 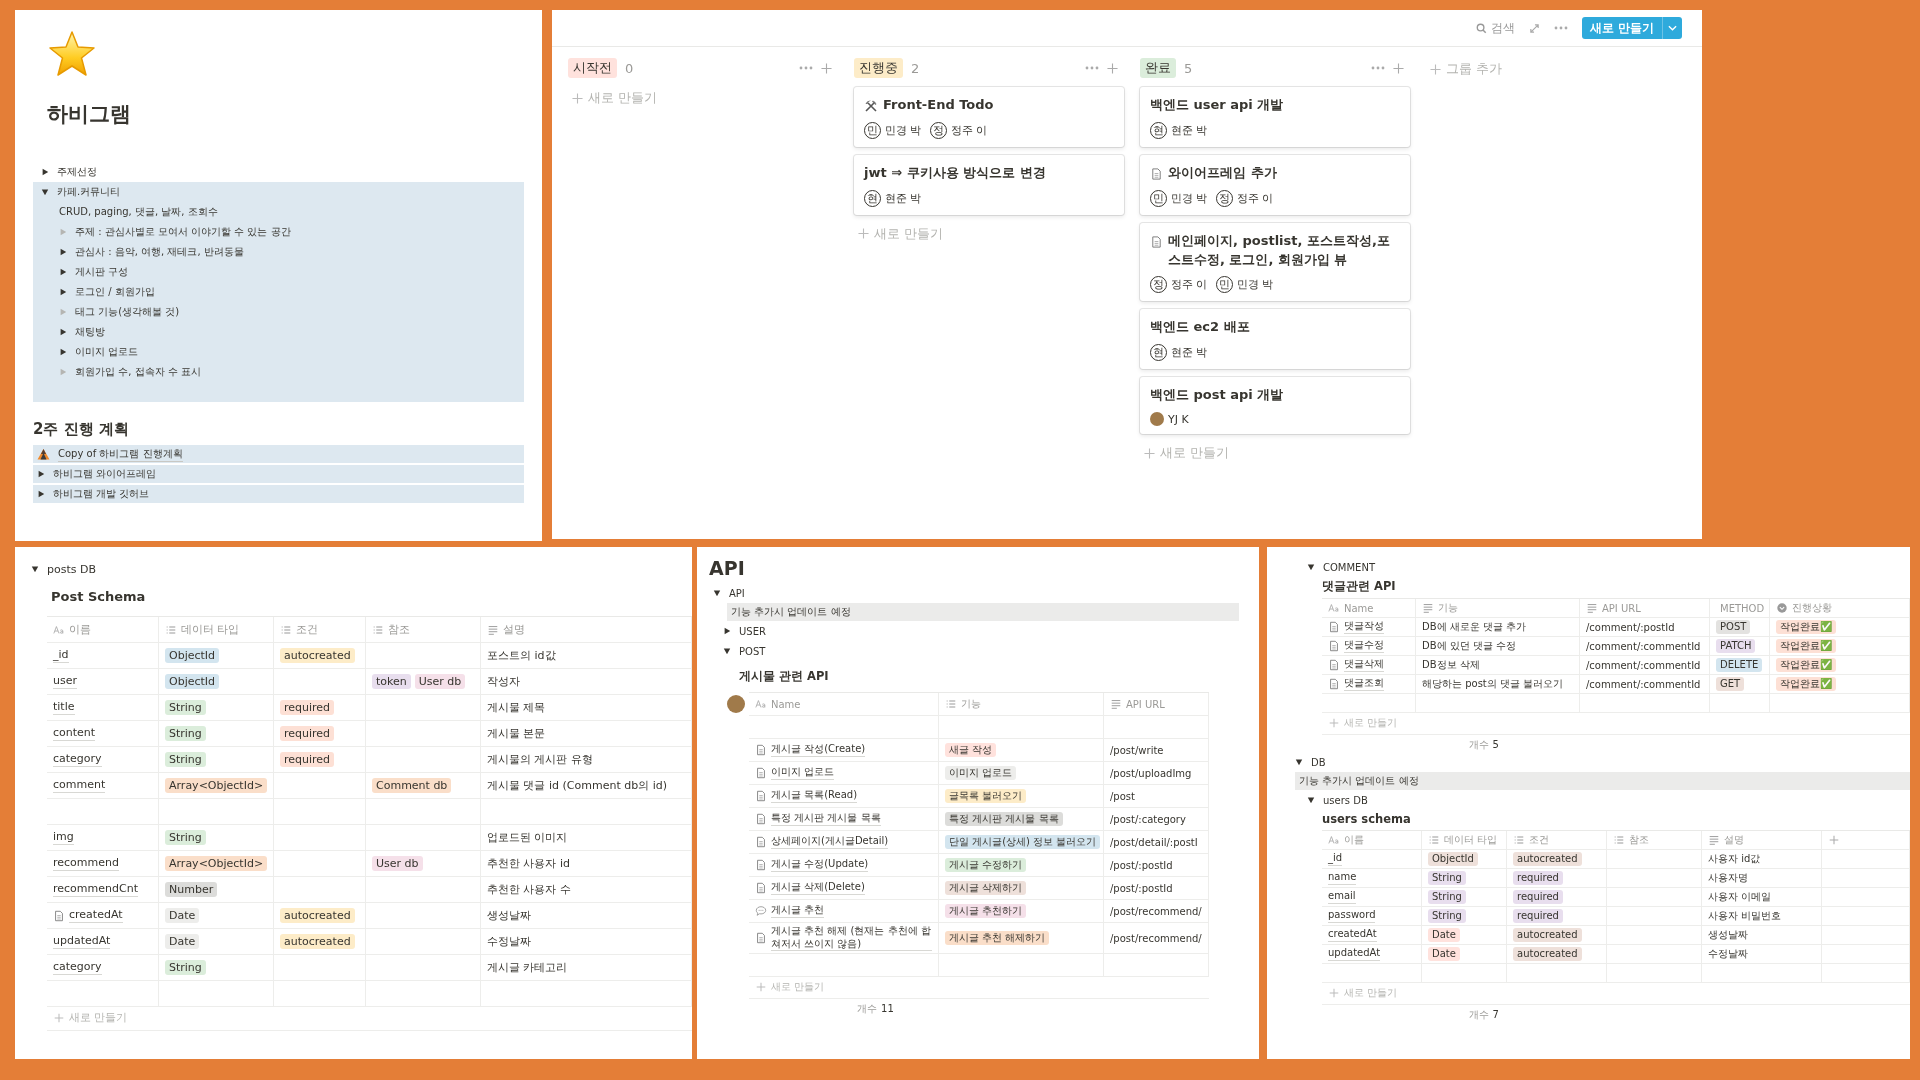 What do you see at coordinates (971, 750) in the screenshot?
I see `tag: 새글 작성` at bounding box center [971, 750].